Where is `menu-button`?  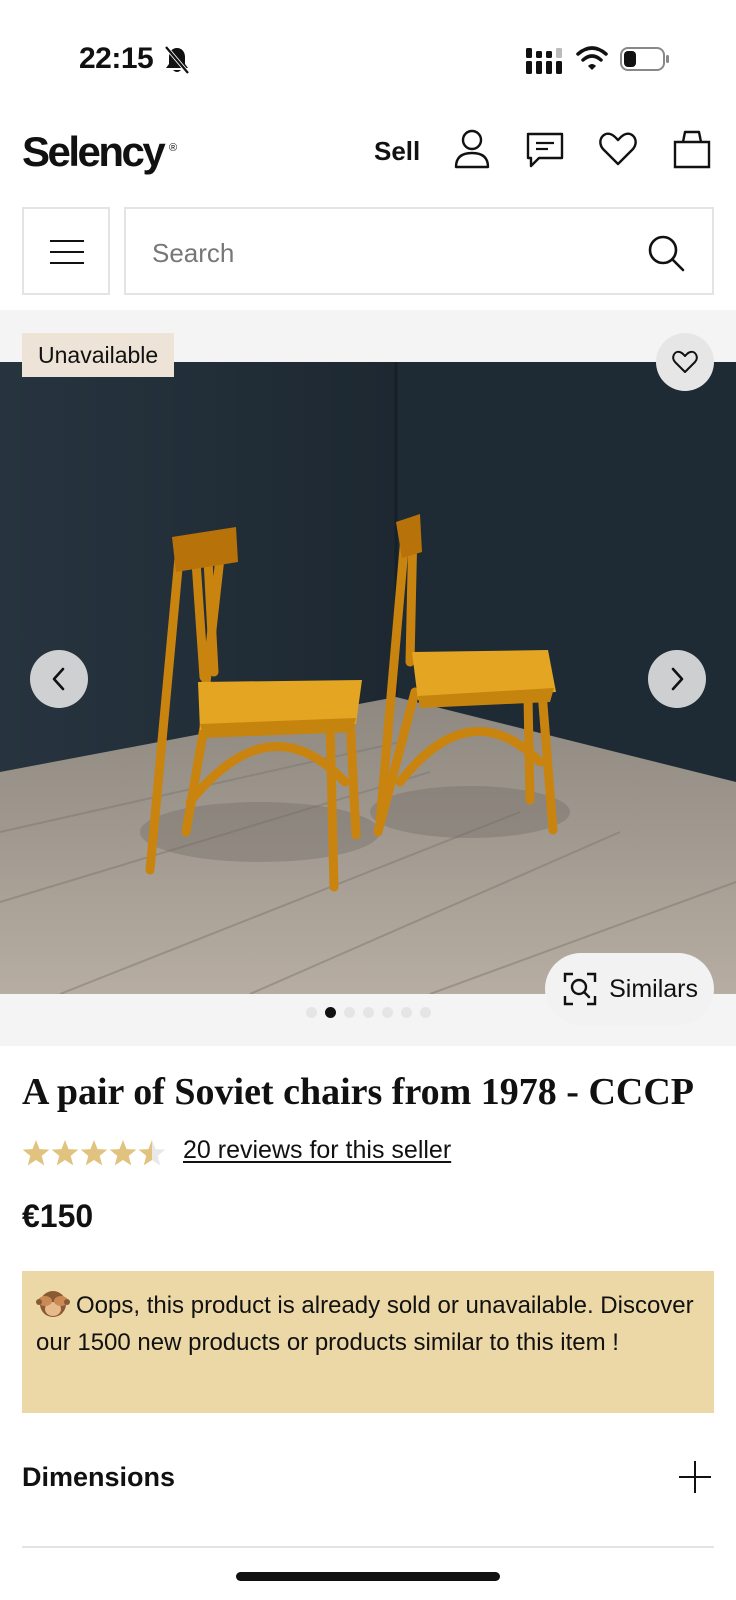
menu-button is located at coordinates (66, 251).